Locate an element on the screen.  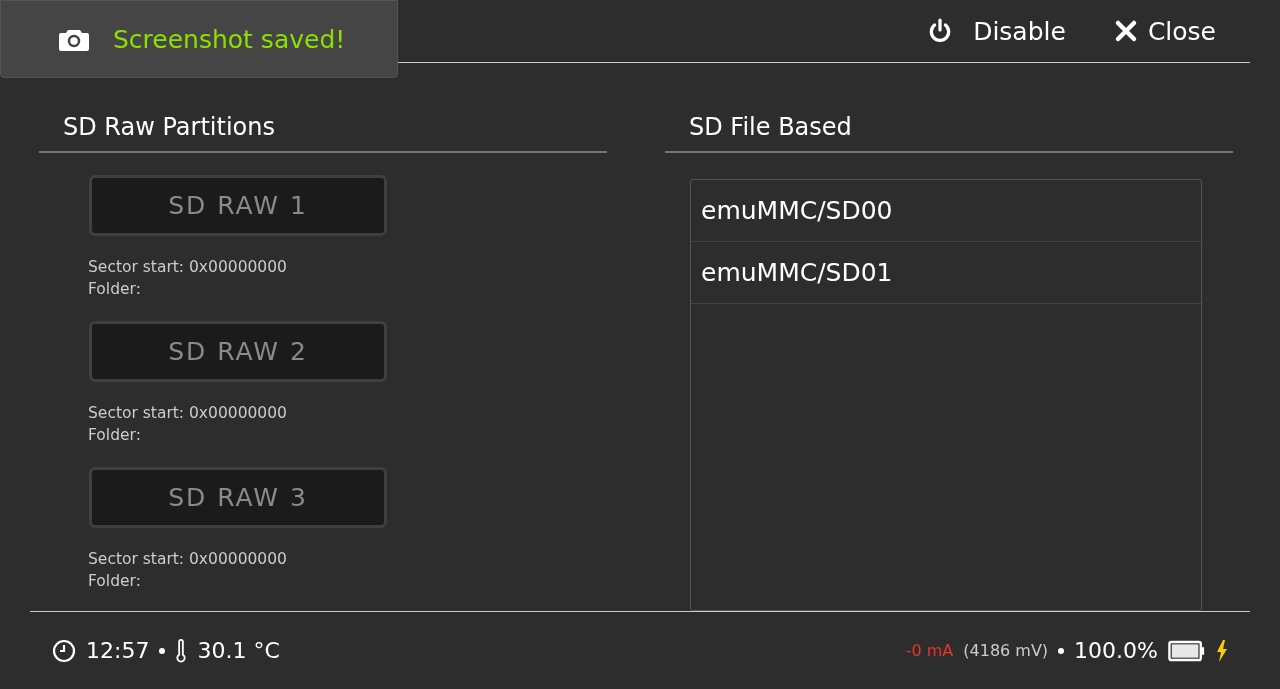
section-title: SD Raw Partitions is located at coordinates (323, 129).